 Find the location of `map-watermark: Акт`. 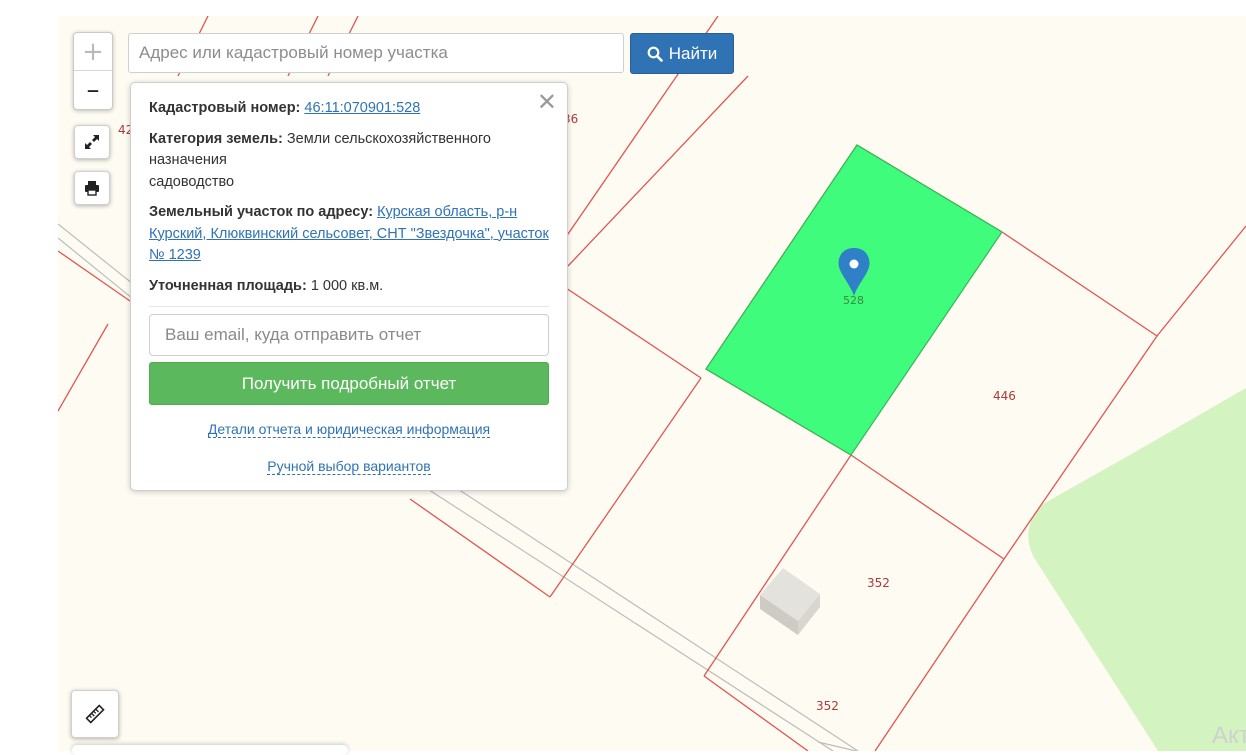

map-watermark: Акт is located at coordinates (1229, 735).